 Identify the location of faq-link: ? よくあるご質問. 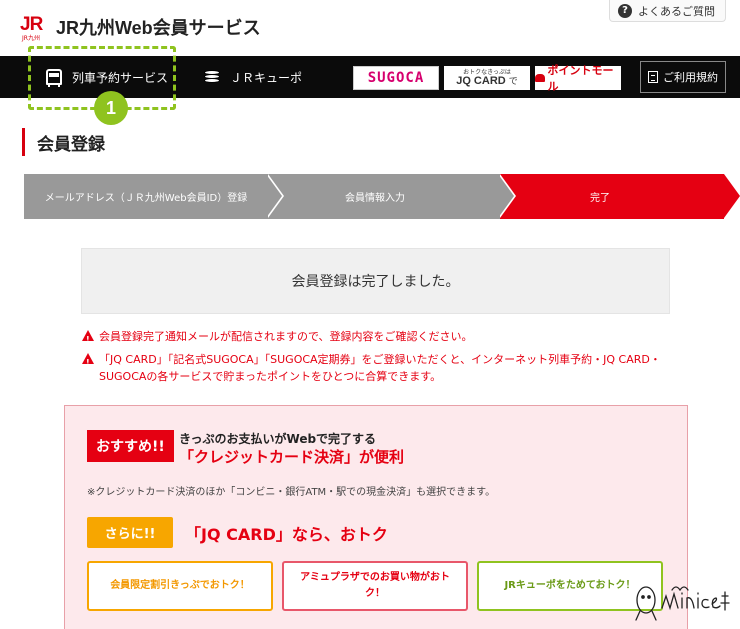
(667, 11).